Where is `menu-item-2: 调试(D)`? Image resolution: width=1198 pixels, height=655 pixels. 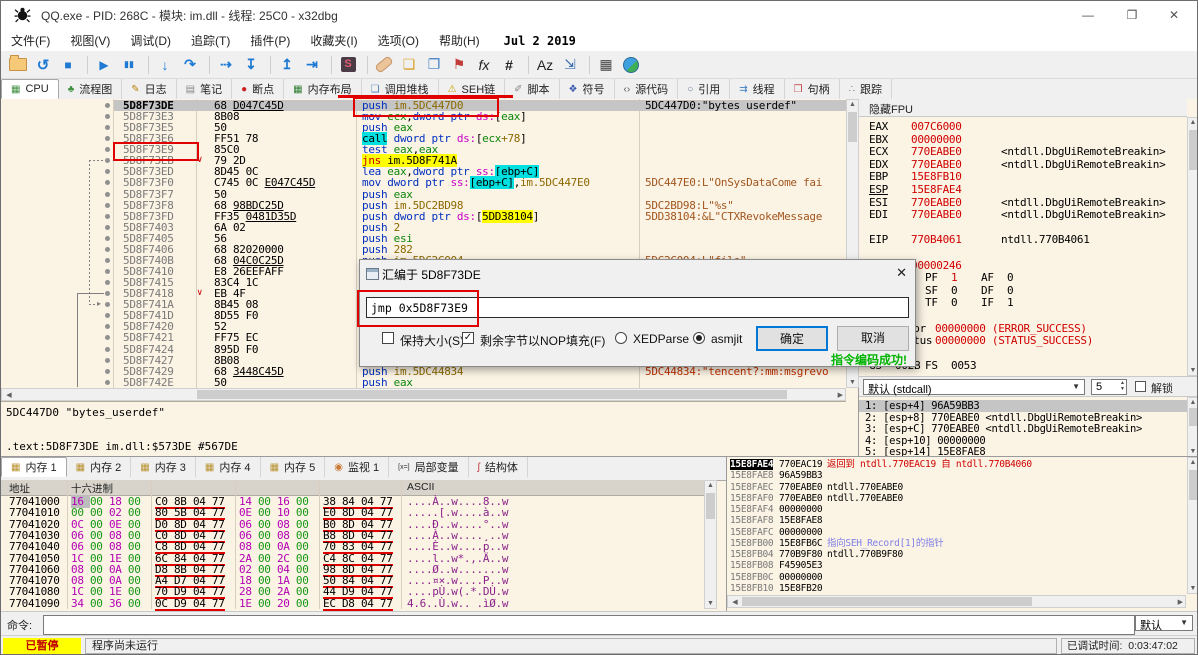 menu-item-2: 调试(D) is located at coordinates (150, 40).